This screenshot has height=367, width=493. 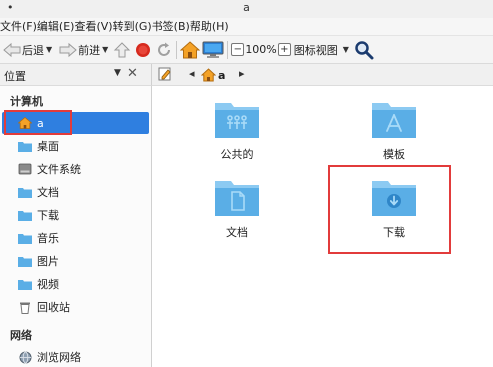 I want to click on forward-label: 前进, so click(x=89, y=50).